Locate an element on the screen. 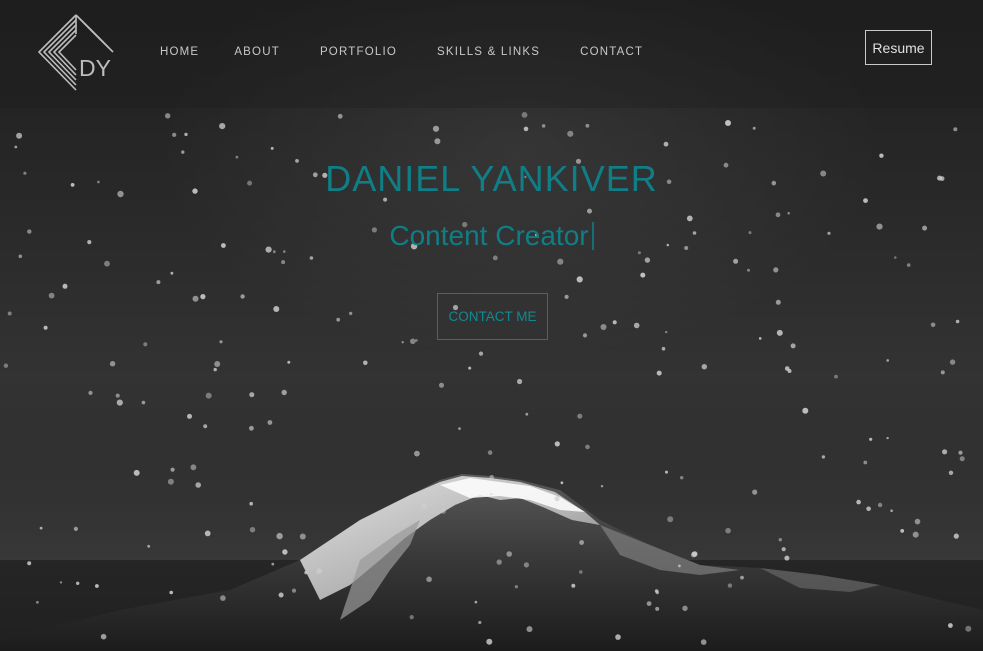 The height and width of the screenshot is (651, 983). nav-item-contact: CONTACT is located at coordinates (611, 52).